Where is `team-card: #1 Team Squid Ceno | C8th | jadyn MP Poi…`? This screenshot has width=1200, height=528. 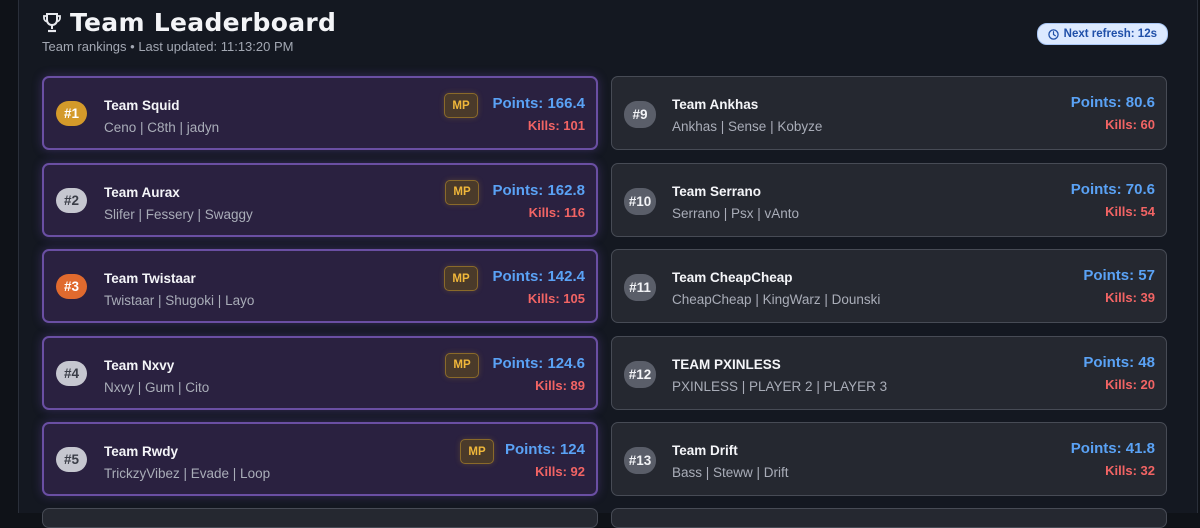
team-card: #1 Team Squid Ceno | C8th | jadyn MP Poi… is located at coordinates (320, 113).